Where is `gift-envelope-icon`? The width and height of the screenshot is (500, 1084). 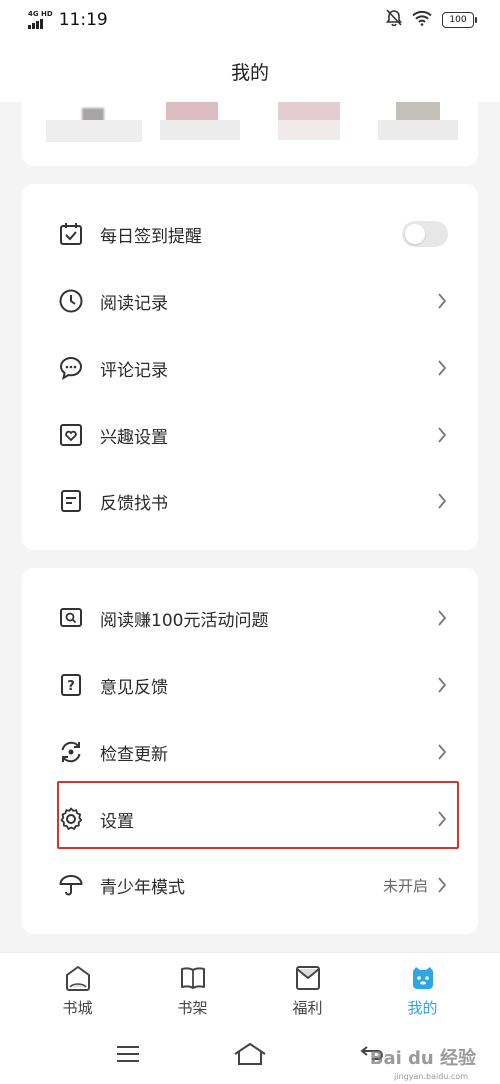 gift-envelope-icon is located at coordinates (308, 978).